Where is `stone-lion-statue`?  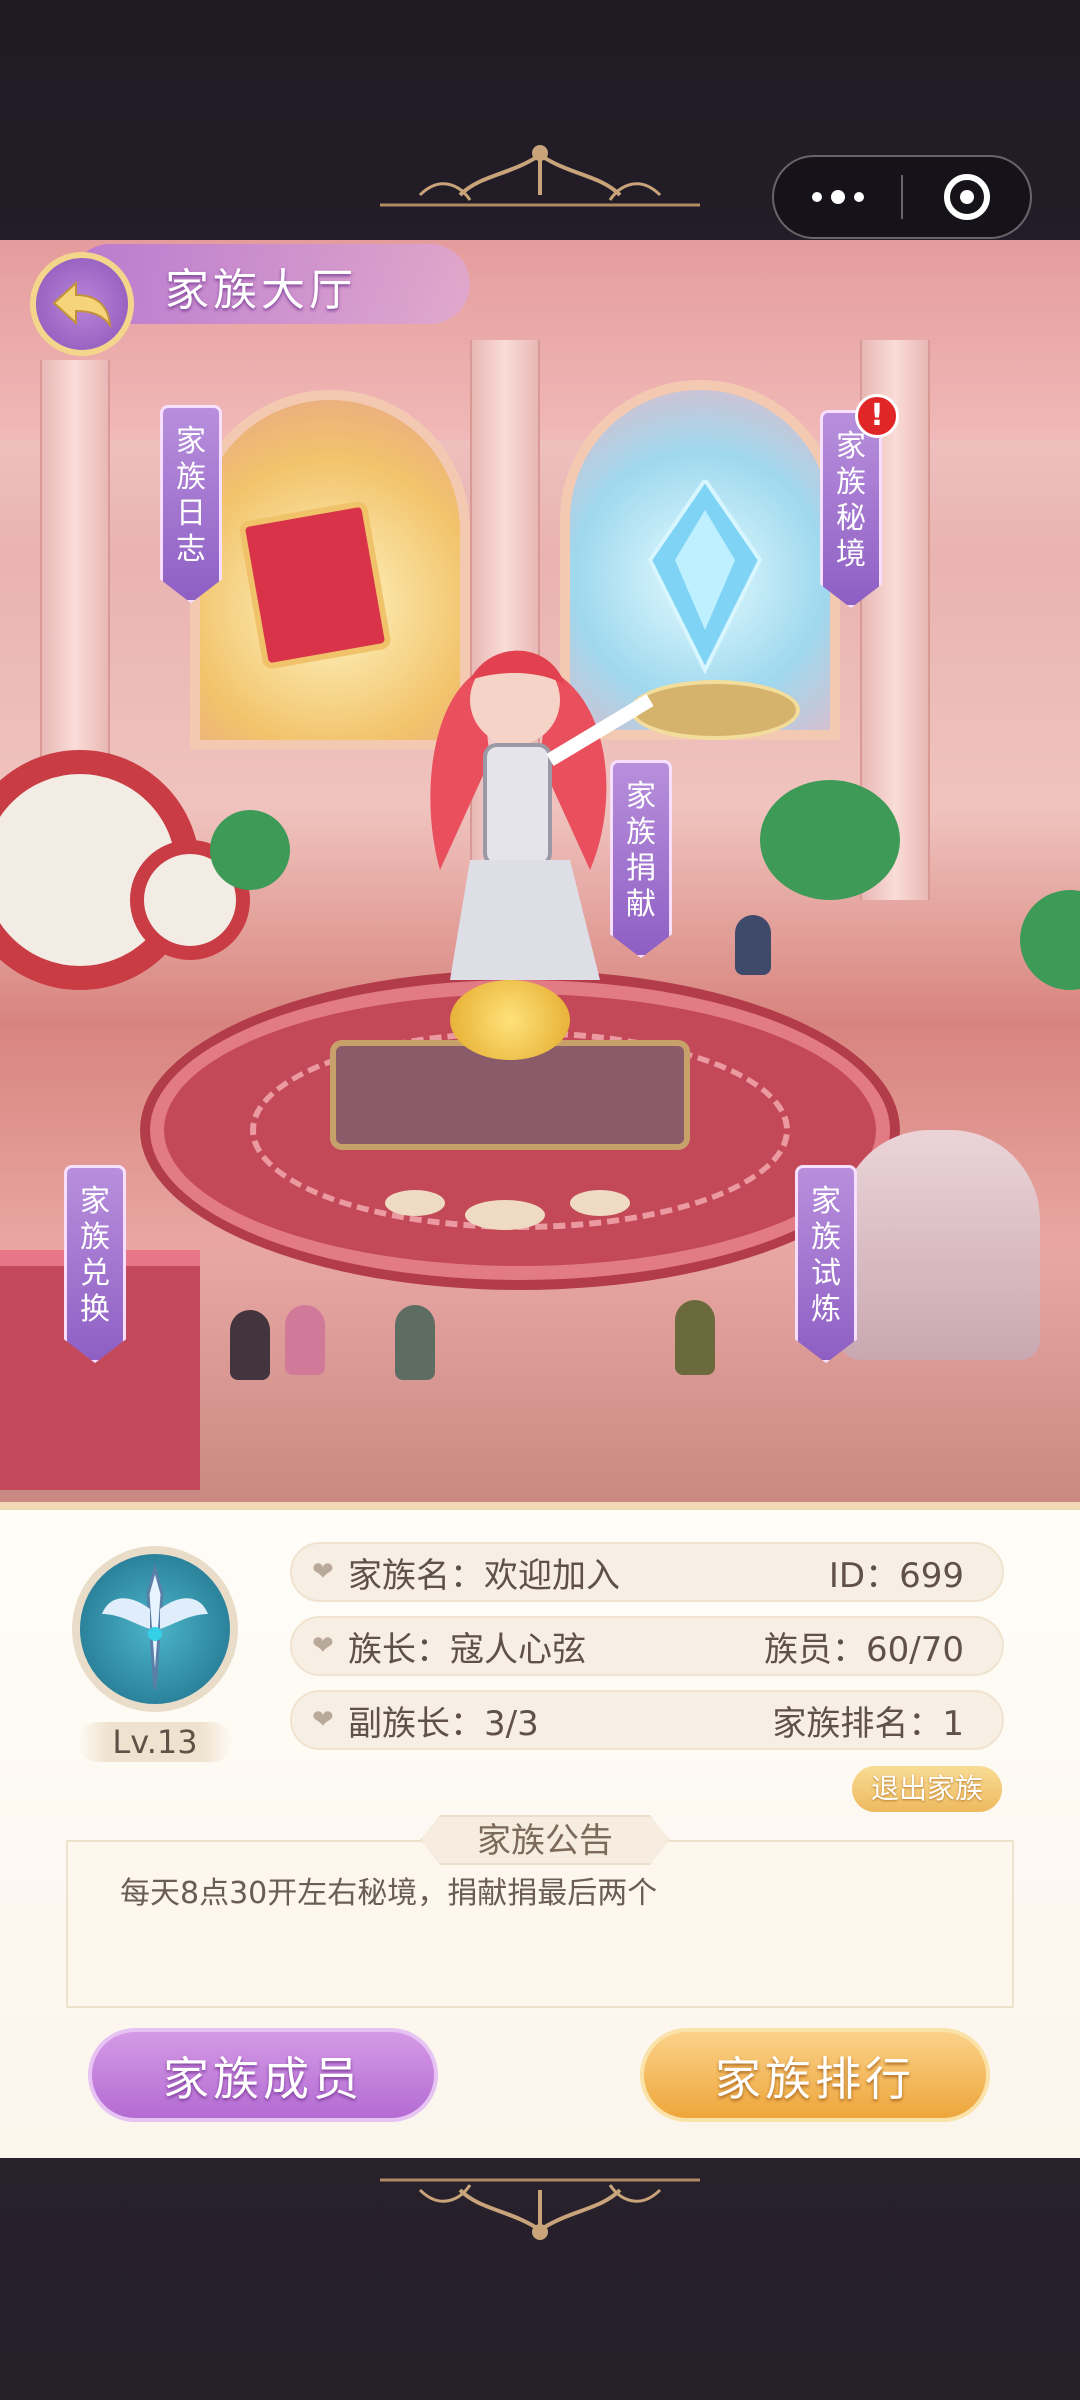
stone-lion-statue is located at coordinates (940, 1245).